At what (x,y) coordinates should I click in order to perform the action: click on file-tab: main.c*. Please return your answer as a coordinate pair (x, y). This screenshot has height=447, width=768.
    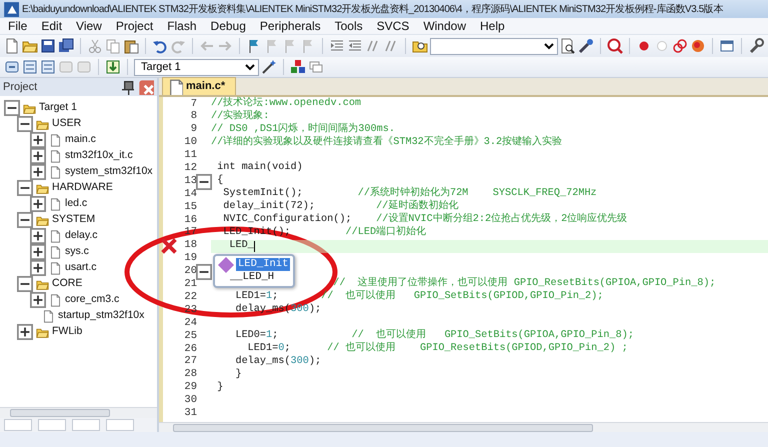
    Looking at the image, I should click on (199, 86).